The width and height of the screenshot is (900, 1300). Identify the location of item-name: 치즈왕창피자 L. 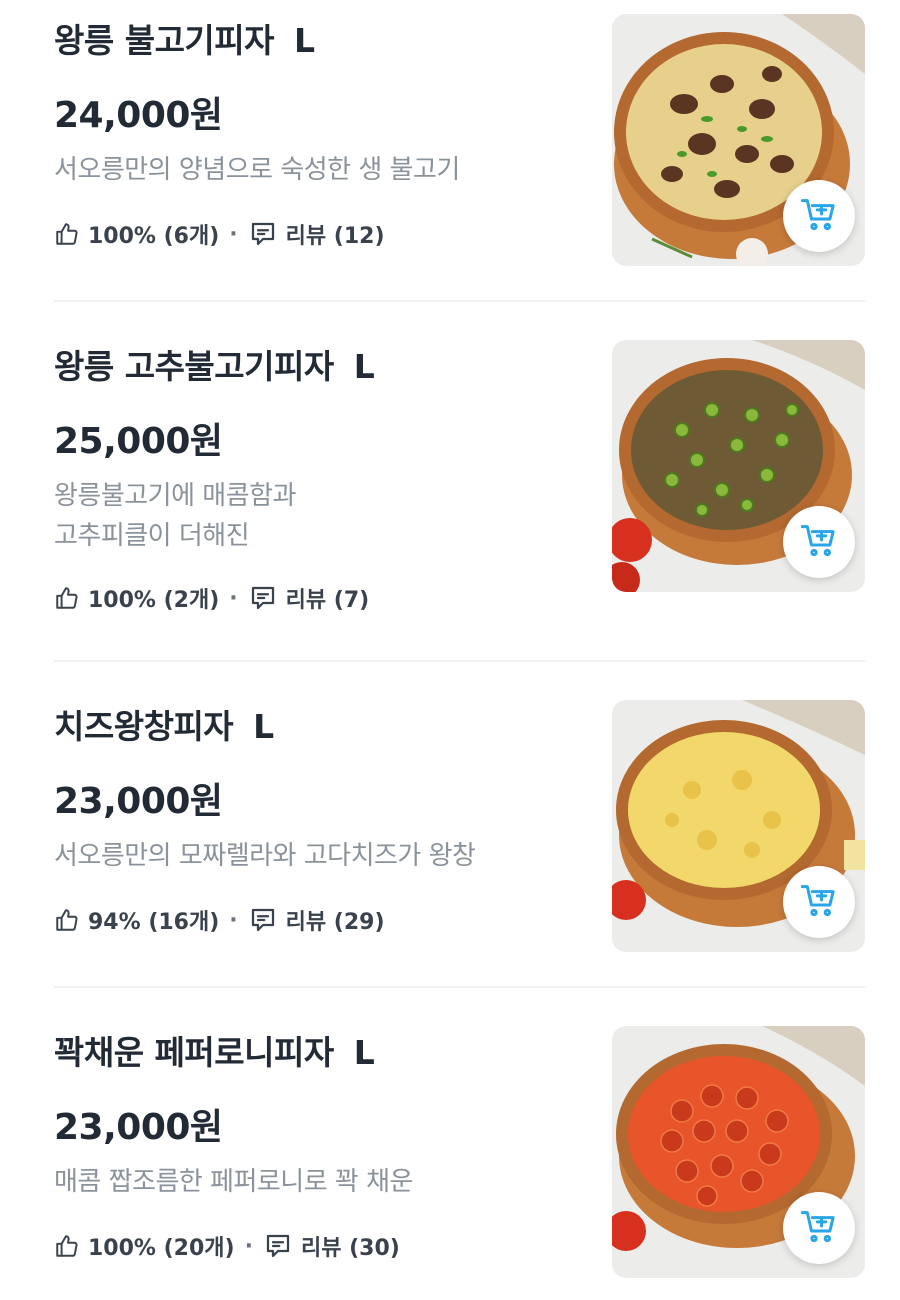
(164, 724).